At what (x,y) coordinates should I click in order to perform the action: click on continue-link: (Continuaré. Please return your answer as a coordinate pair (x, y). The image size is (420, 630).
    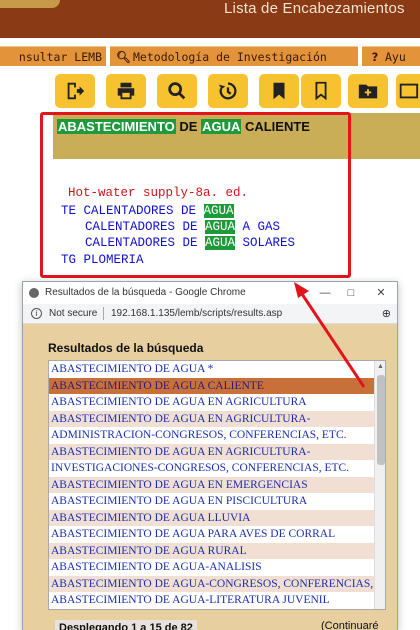
    Looking at the image, I should click on (349, 625).